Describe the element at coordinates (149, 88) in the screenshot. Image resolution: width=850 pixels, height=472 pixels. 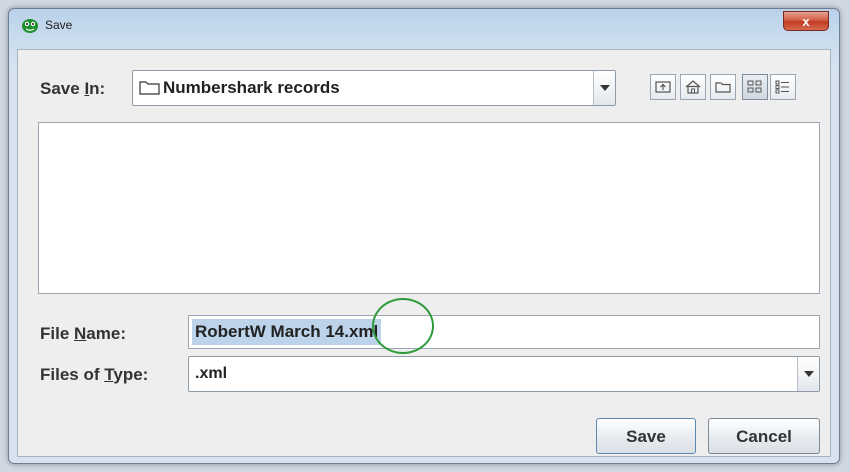
I see `folder-icon` at that location.